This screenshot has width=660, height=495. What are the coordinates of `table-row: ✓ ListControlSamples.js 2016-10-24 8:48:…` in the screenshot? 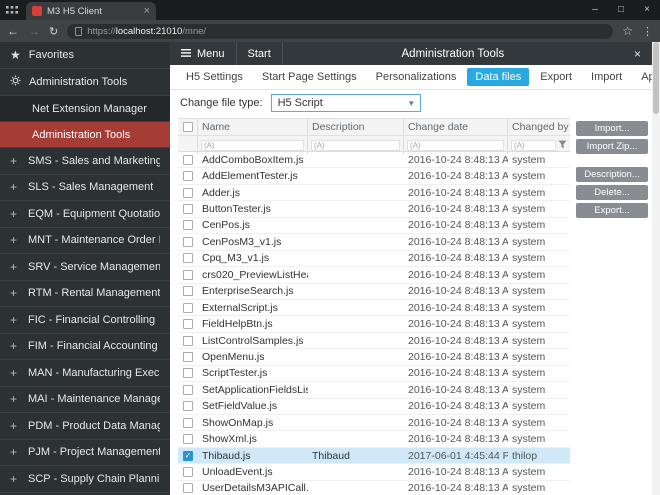 It's located at (374, 341).